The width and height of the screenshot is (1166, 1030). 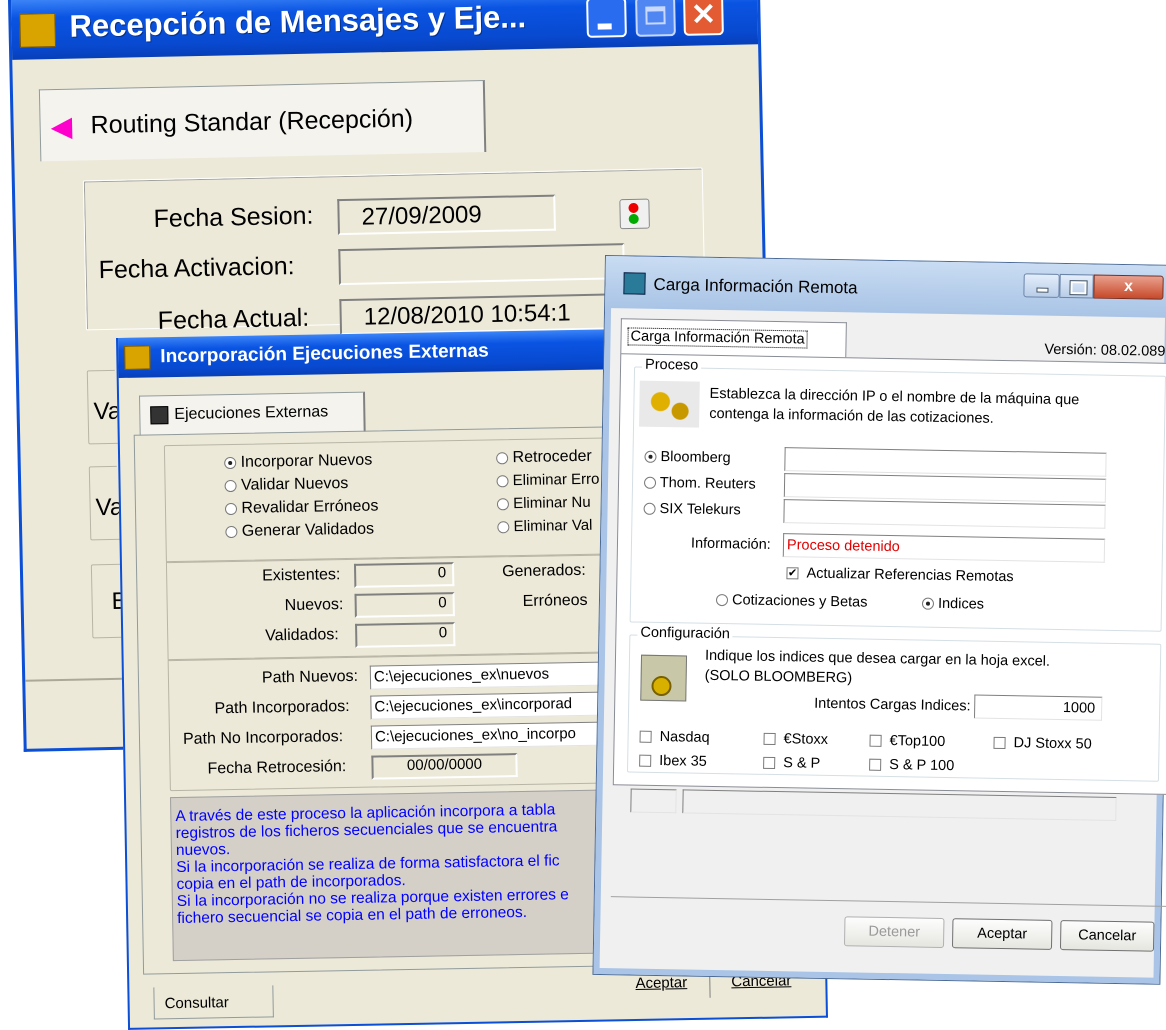 What do you see at coordinates (695, 457) in the screenshot?
I see `radio-label: Bloomberg` at bounding box center [695, 457].